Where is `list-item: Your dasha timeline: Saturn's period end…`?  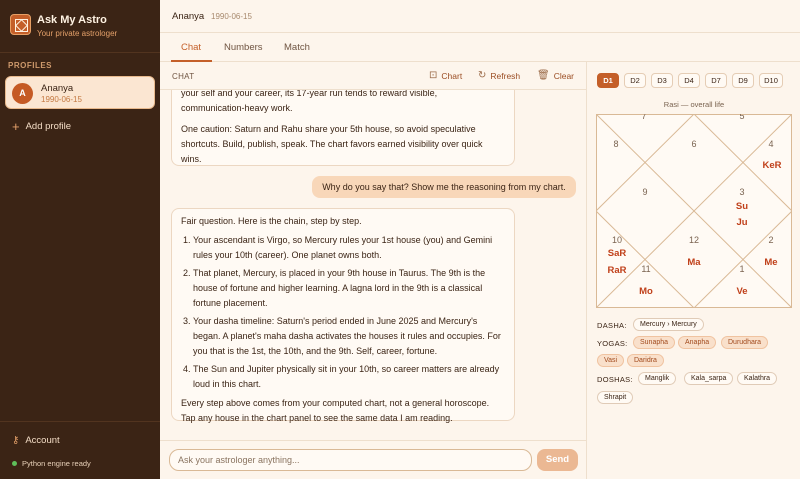
list-item: Your dasha timeline: Saturn's period end… is located at coordinates (349, 336).